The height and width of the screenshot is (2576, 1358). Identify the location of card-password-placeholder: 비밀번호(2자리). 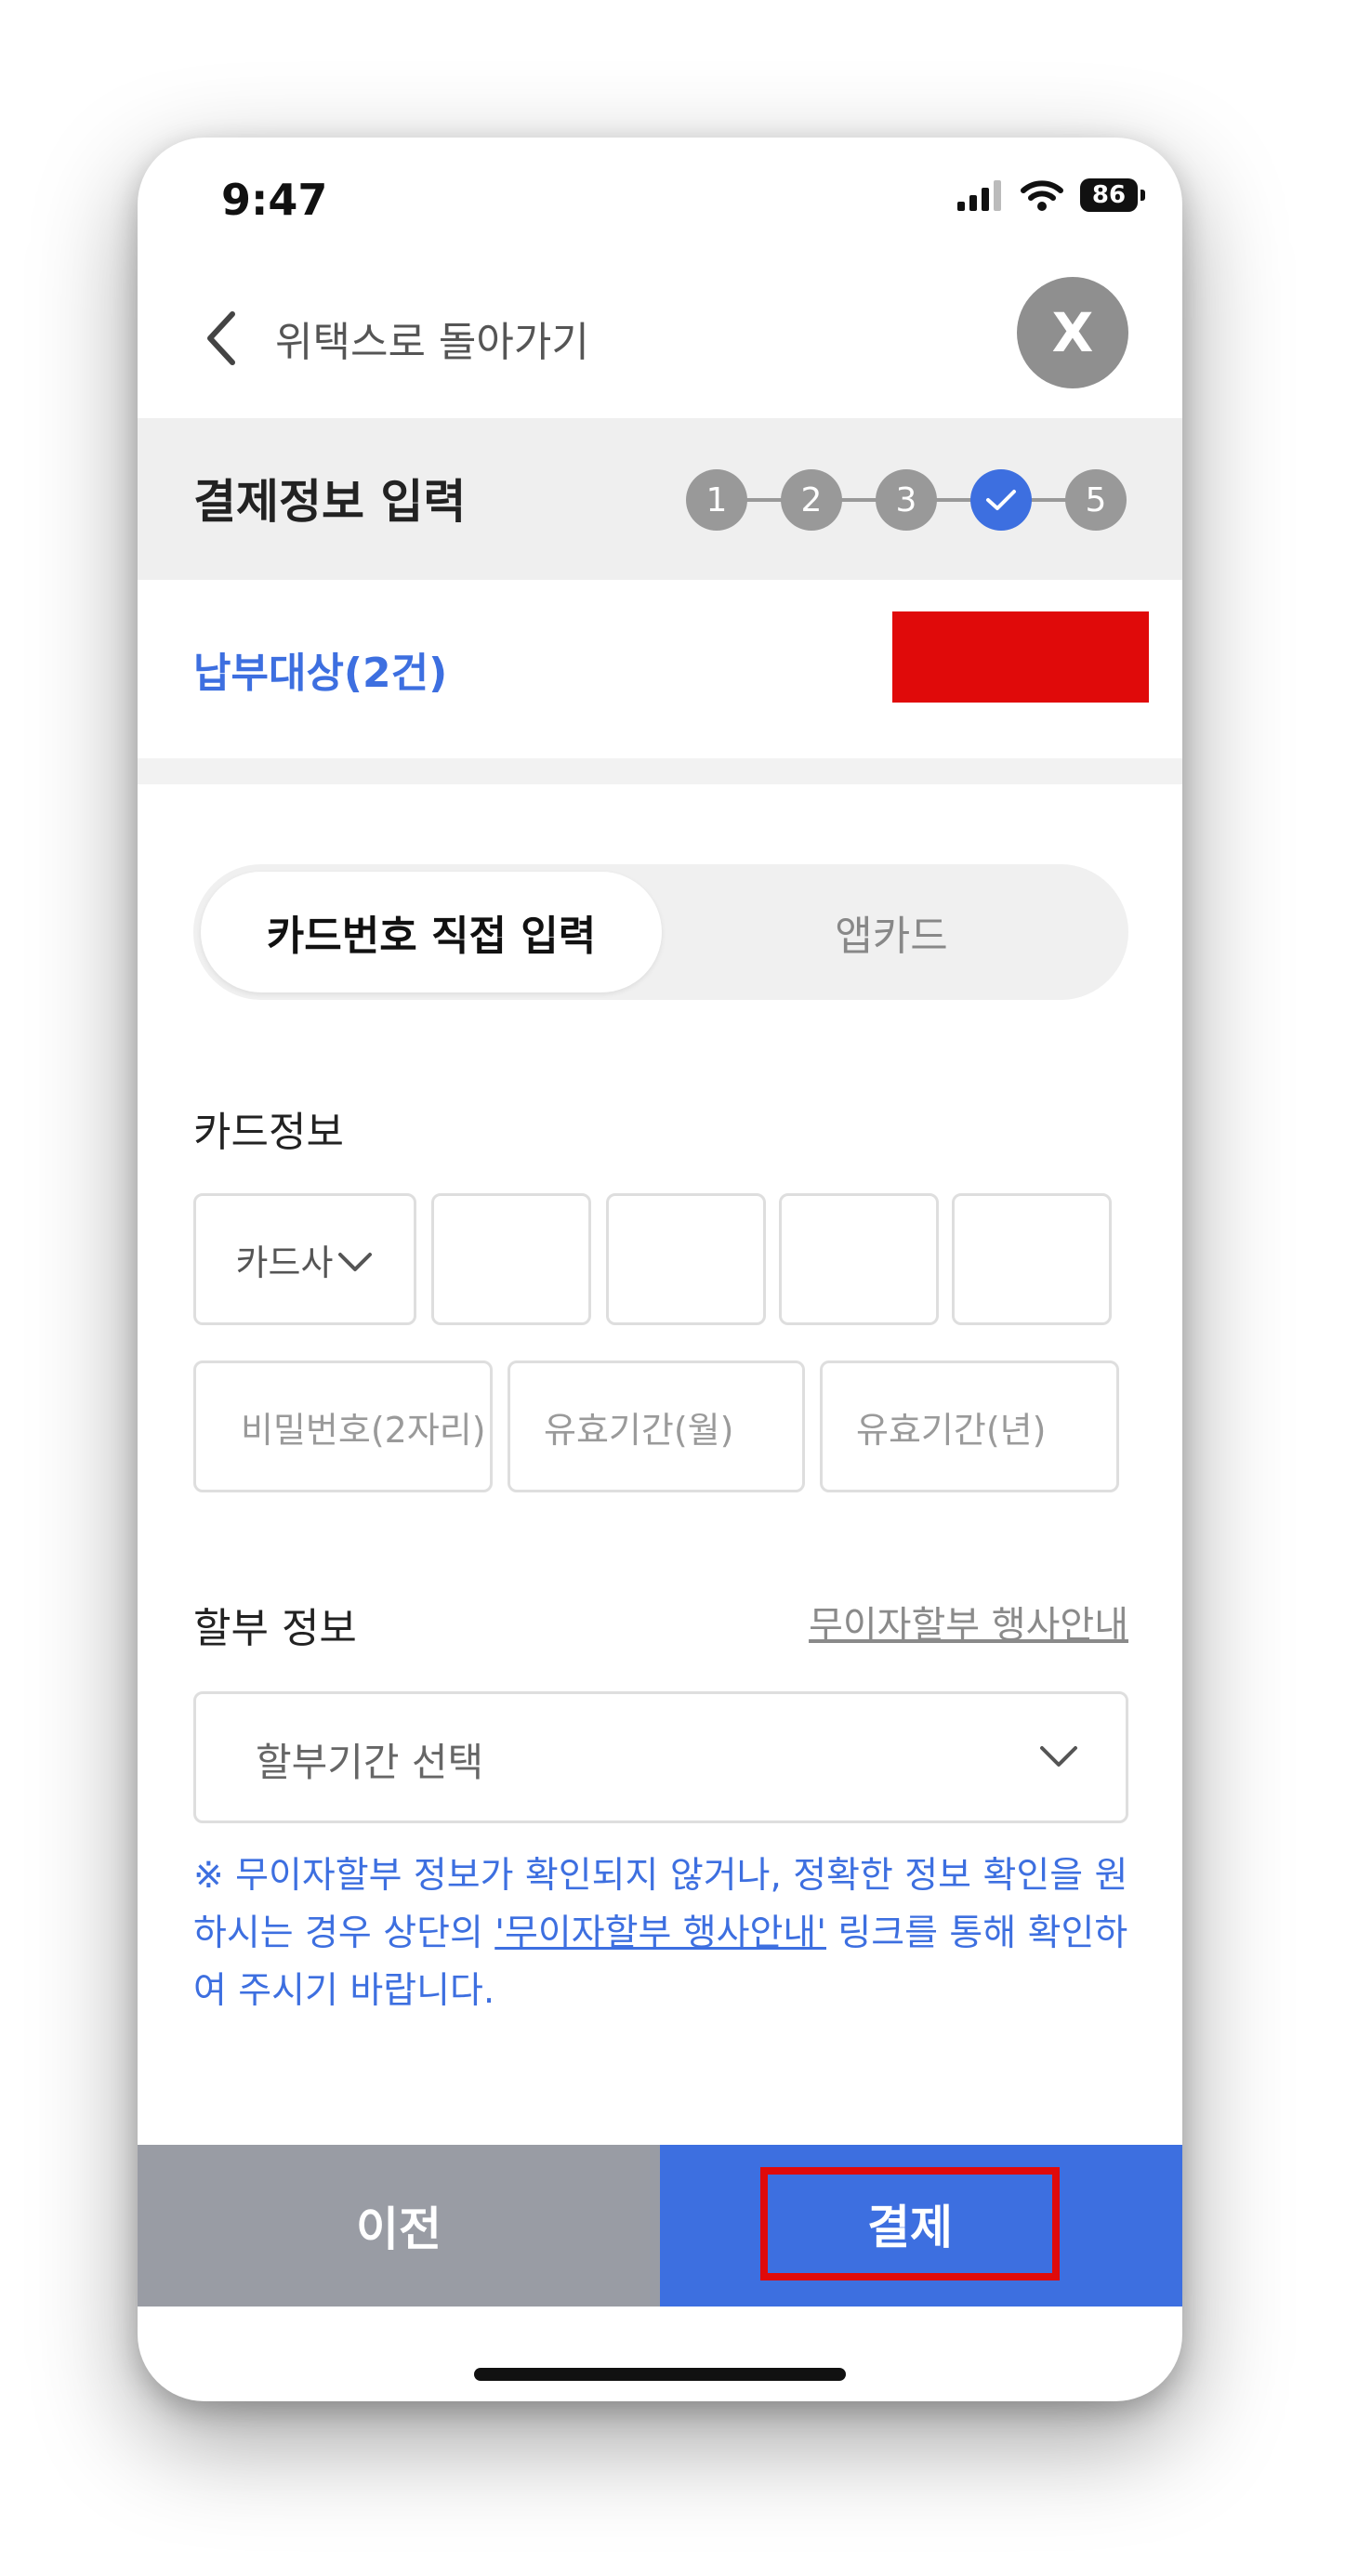
(363, 1430).